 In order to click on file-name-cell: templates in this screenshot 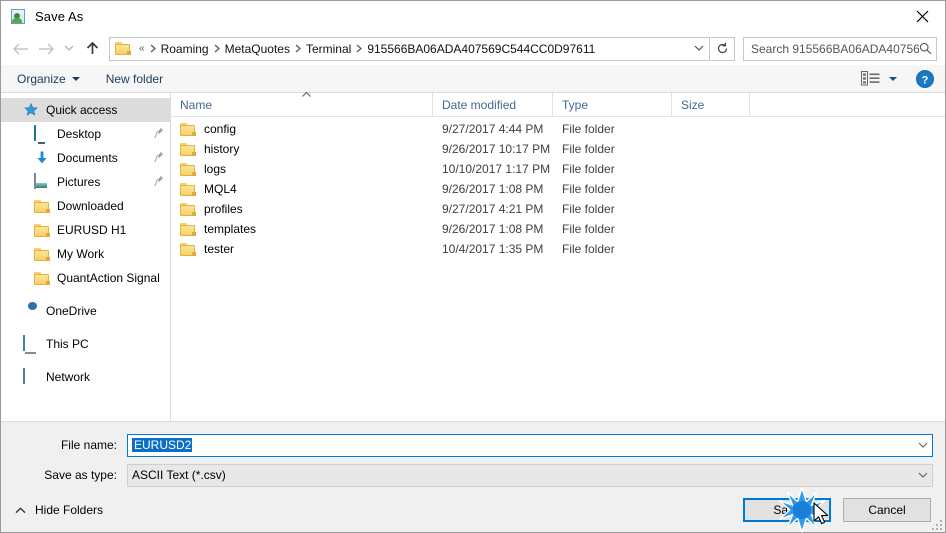, I will do `click(302, 229)`.